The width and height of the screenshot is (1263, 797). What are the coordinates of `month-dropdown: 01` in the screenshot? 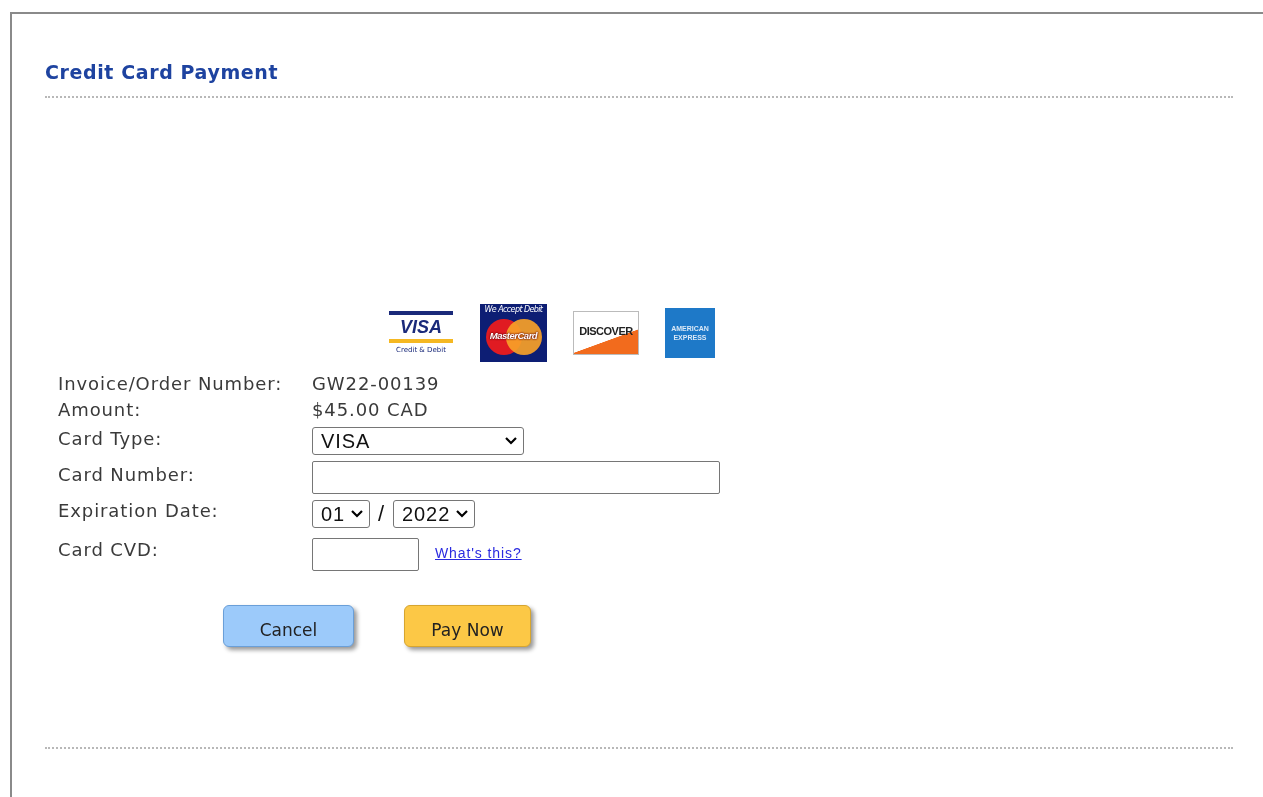 It's located at (341, 514).